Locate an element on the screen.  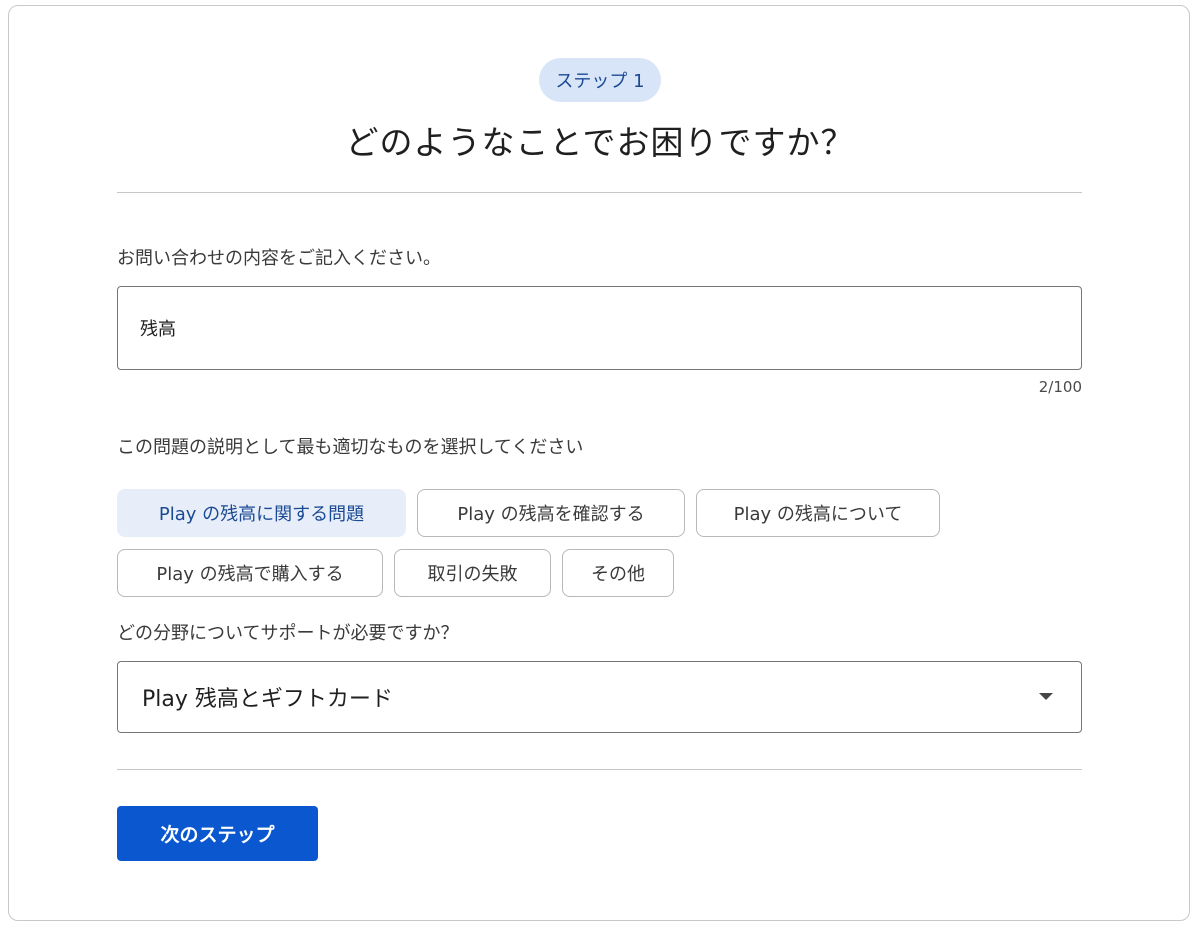
description-question-label: お問い合わせの内容をご記入ください。 is located at coordinates (279, 258).